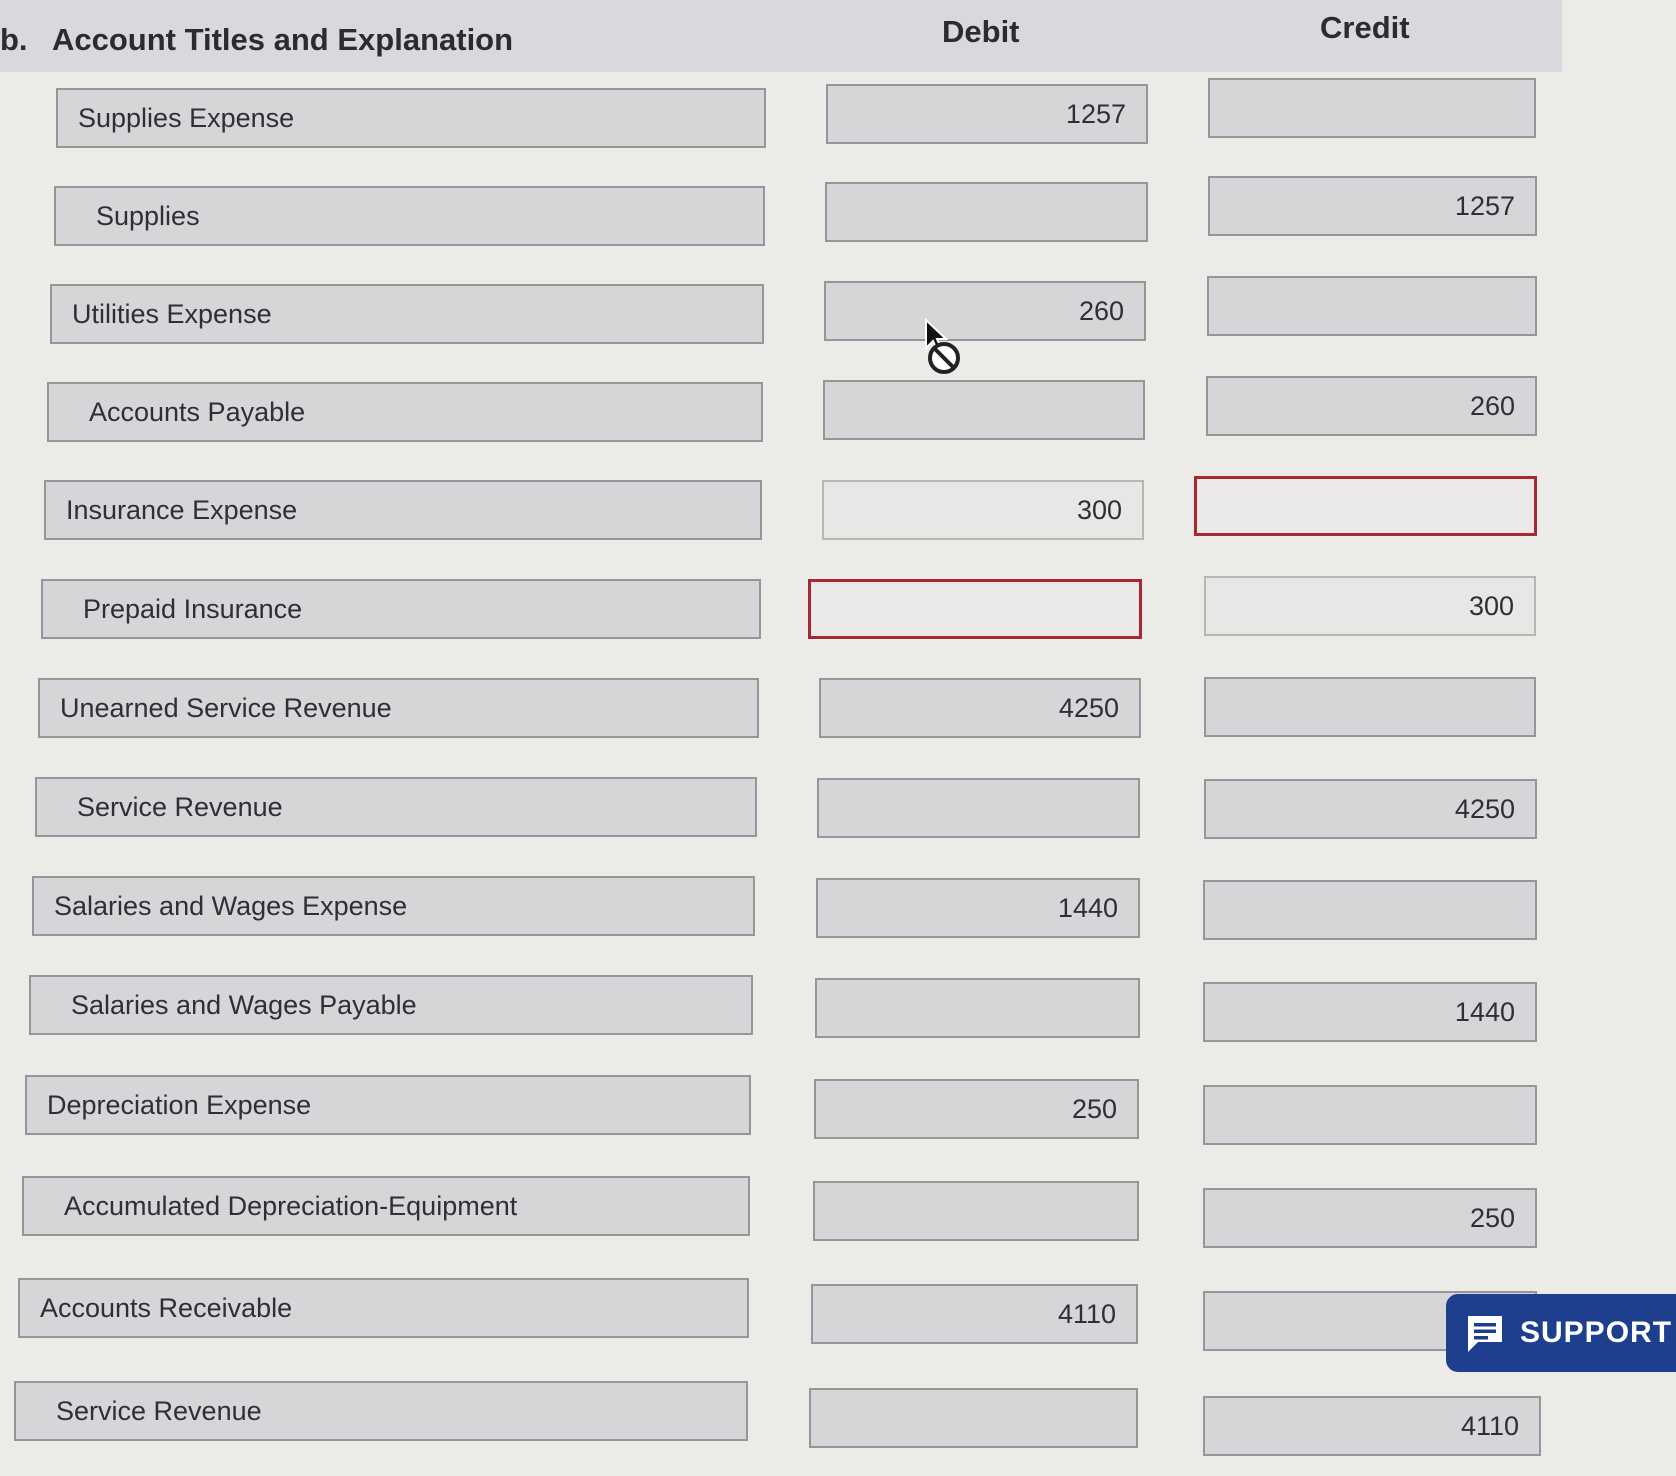  I want to click on chat-icon, so click(1485, 1334).